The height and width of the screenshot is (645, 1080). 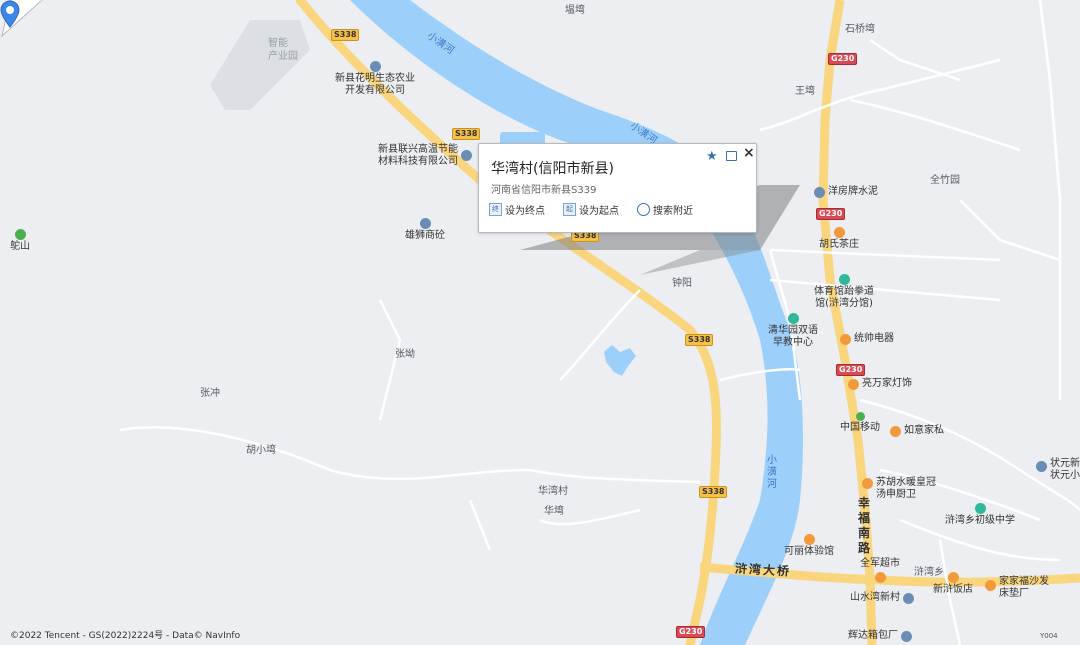 What do you see at coordinates (495, 209) in the screenshot?
I see `endpoint-icon: 终` at bounding box center [495, 209].